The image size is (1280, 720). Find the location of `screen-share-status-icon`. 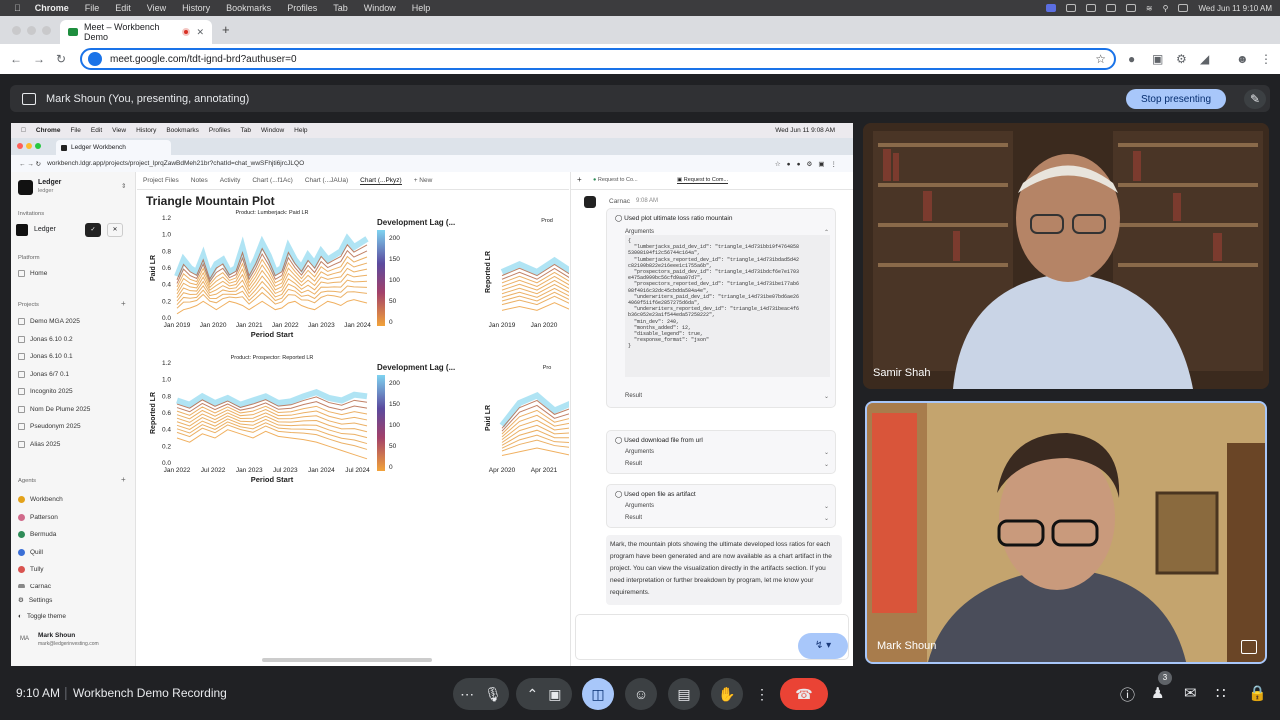

screen-share-status-icon is located at coordinates (1050, 8).